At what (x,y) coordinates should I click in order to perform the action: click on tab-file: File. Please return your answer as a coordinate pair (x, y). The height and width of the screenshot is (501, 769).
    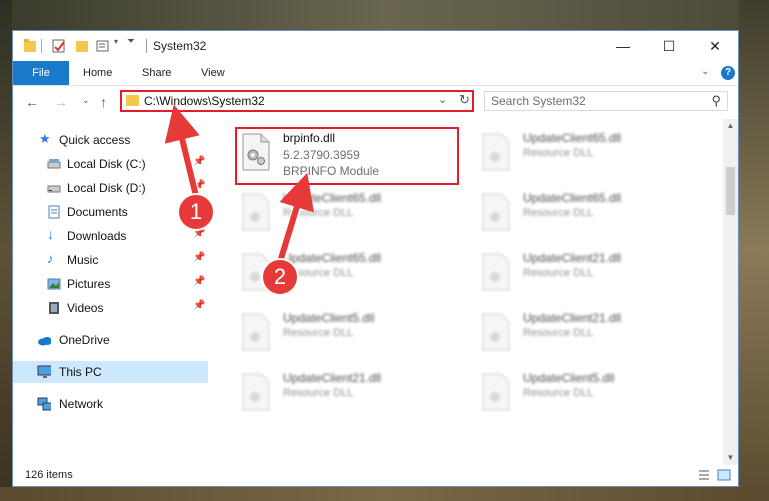
    Looking at the image, I should click on (41, 73).